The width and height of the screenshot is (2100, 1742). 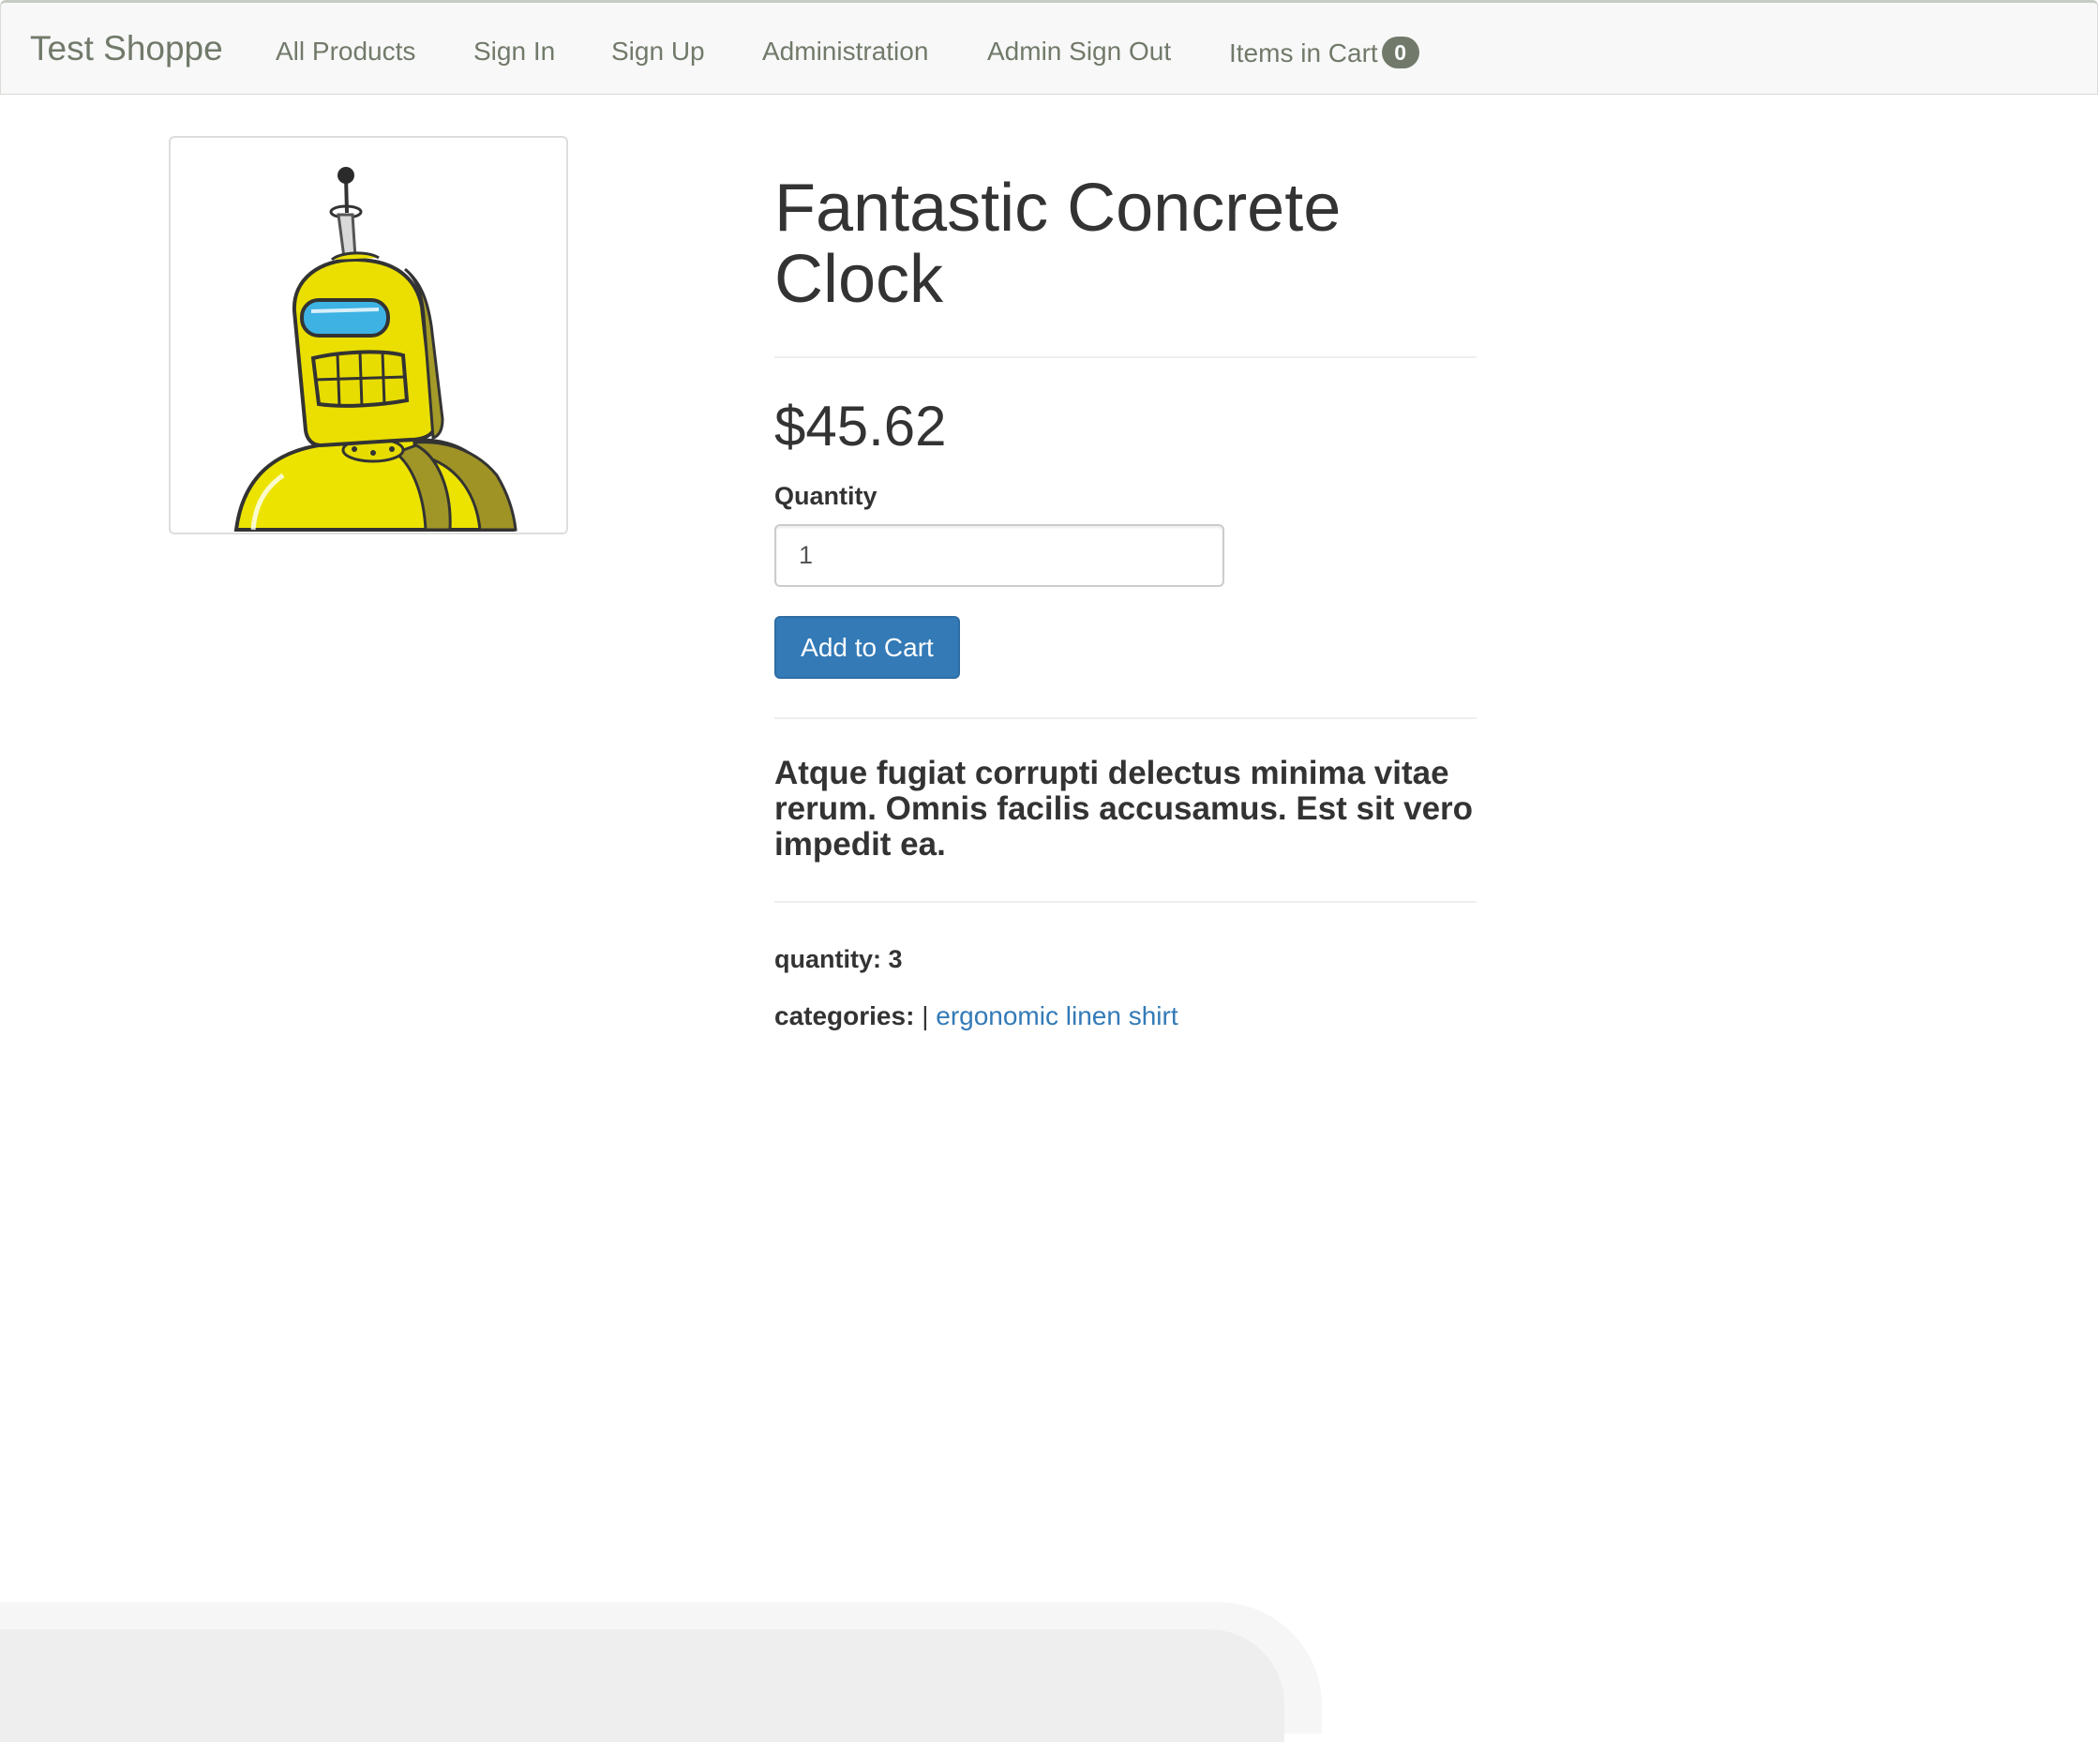 I want to click on quantity-input, so click(x=999, y=555).